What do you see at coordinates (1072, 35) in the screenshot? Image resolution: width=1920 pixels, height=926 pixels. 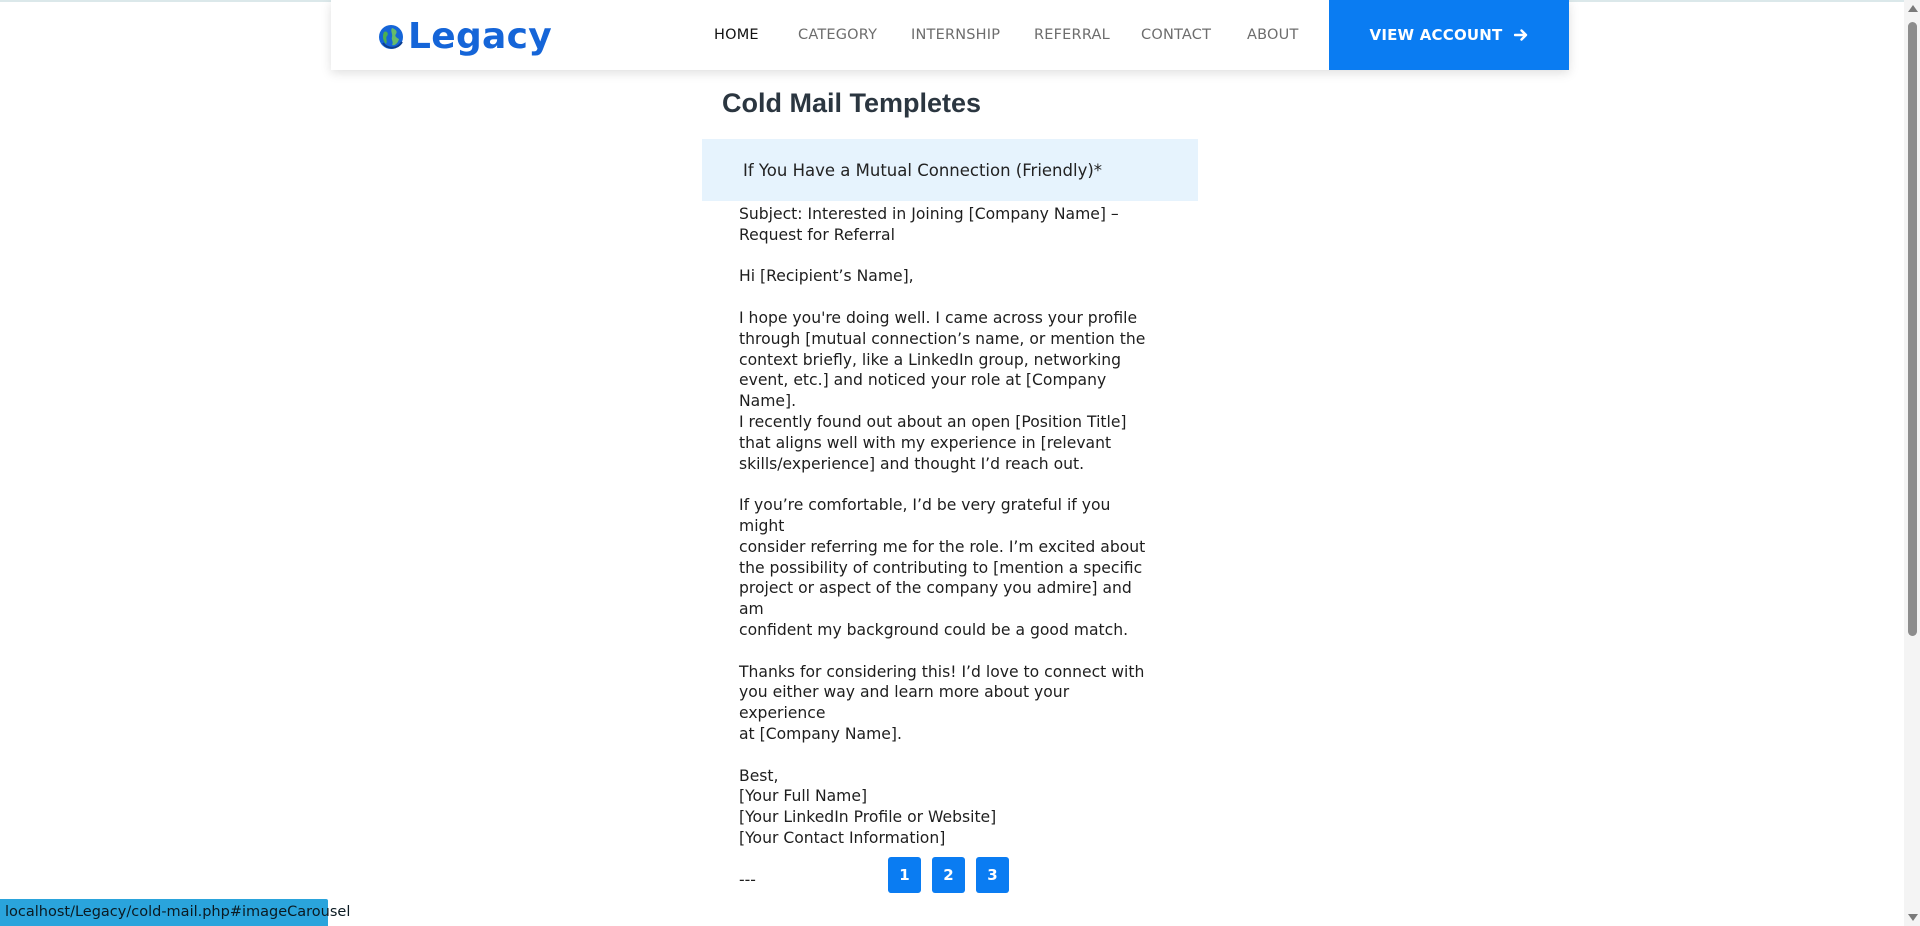 I see `nav-referral: REFERRAL` at bounding box center [1072, 35].